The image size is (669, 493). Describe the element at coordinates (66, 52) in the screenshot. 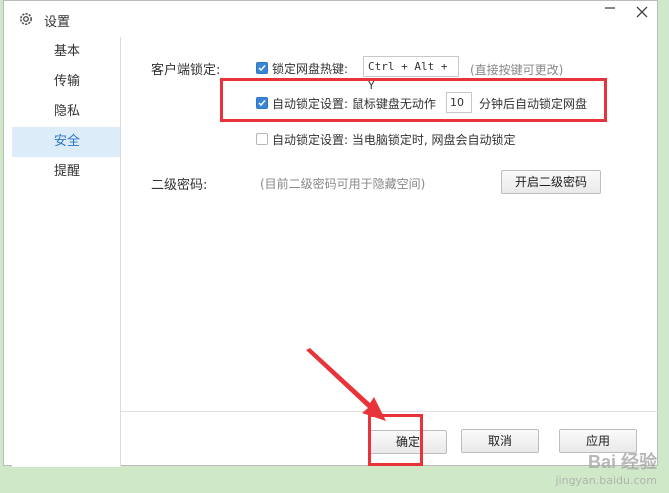

I see `sidebar-item-basic: 基本` at that location.